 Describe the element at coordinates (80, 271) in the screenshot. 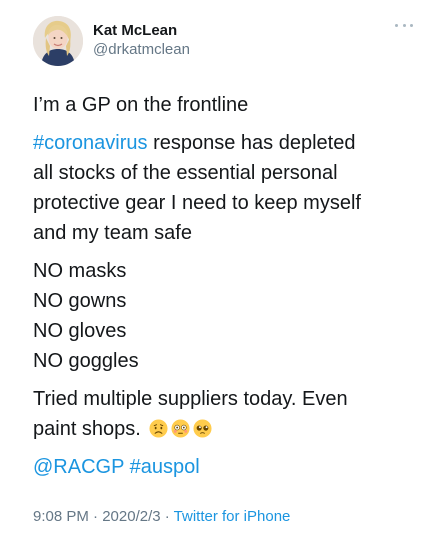

I see `list-item: NO masks` at that location.